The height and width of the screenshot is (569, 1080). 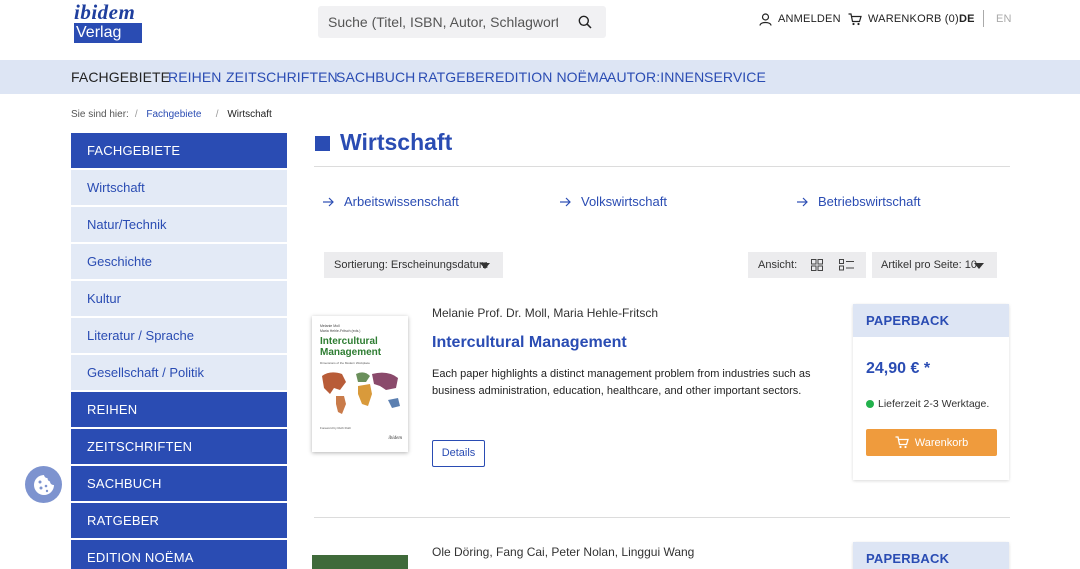 I want to click on search-icon, so click(x=585, y=22).